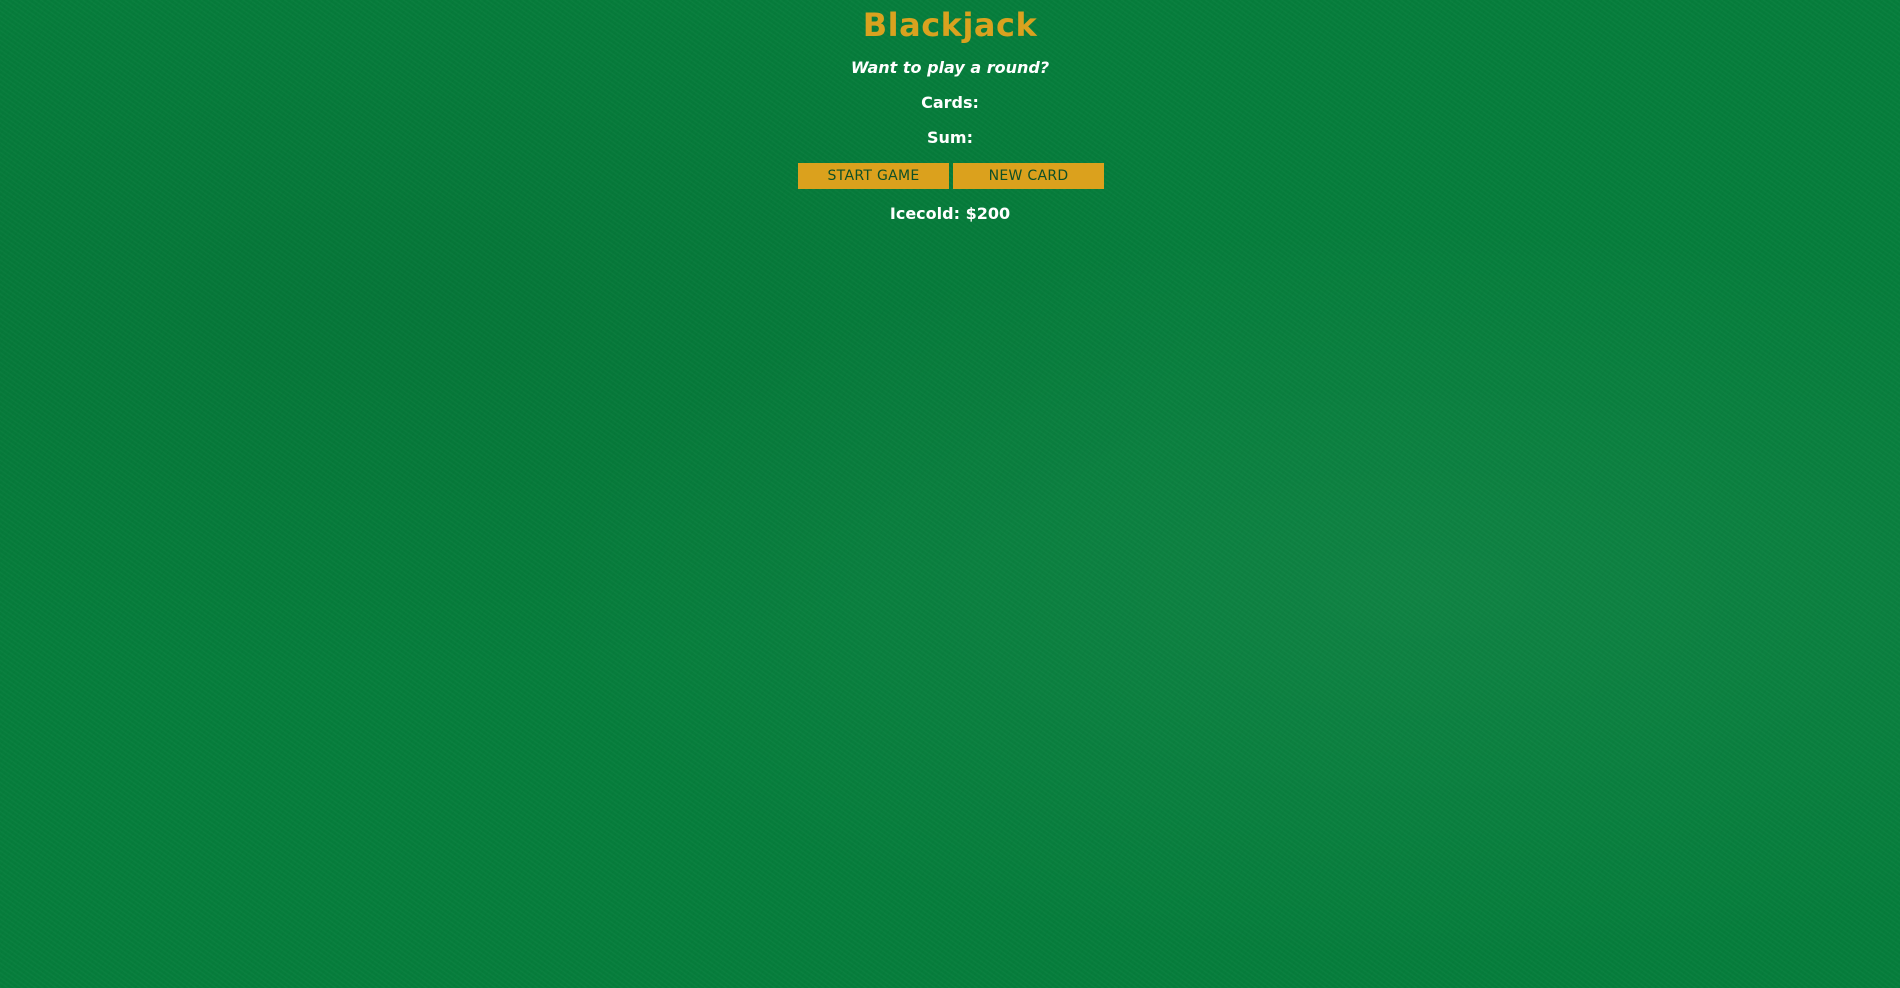 The image size is (1900, 988). Describe the element at coordinates (950, 67) in the screenshot. I see `message-text: Want to play a round?` at that location.